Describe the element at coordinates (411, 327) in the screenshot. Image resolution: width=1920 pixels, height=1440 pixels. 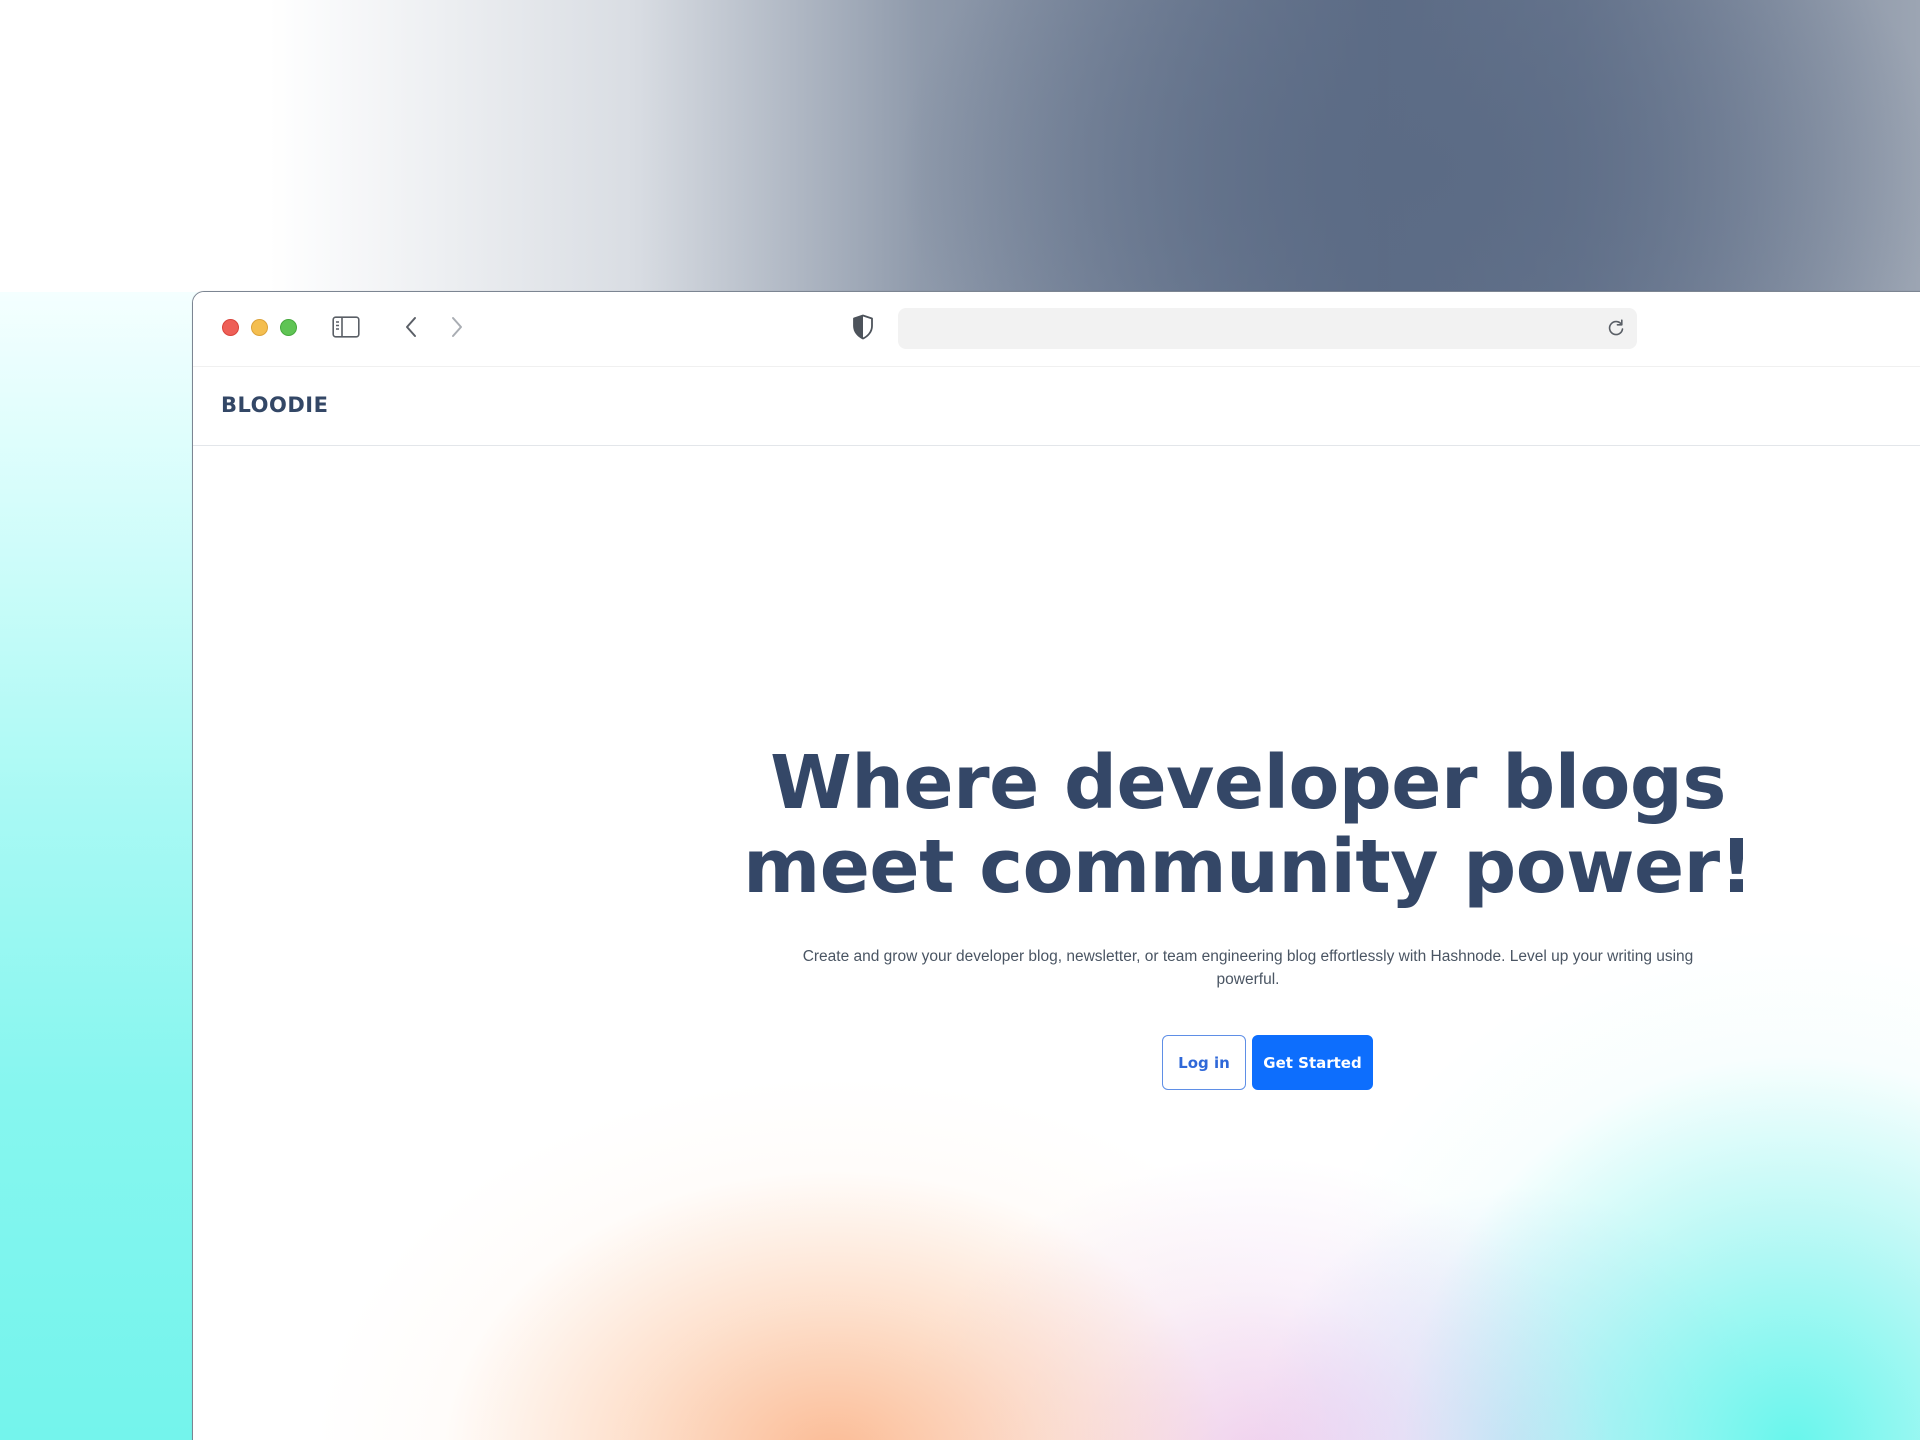
I see `chevron-left-icon` at that location.